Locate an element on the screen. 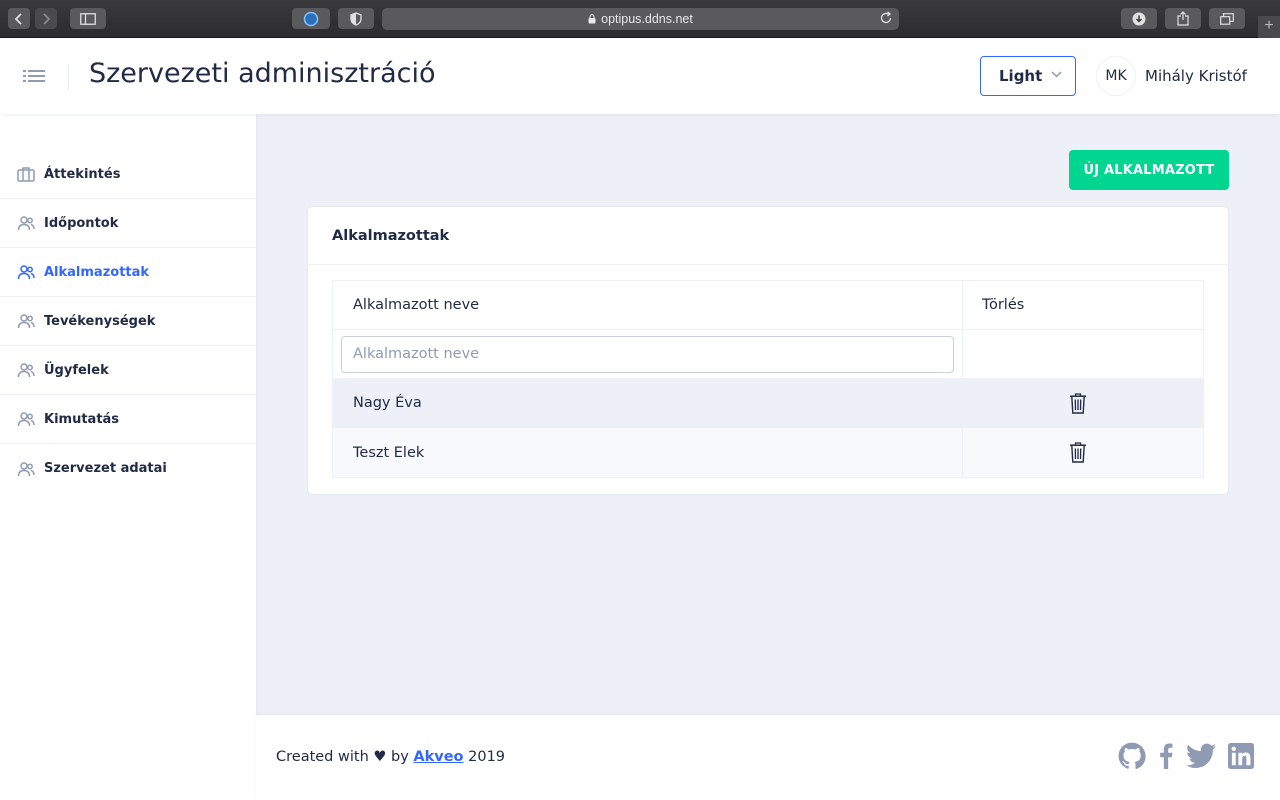 The height and width of the screenshot is (800, 1280). akveo-link: Akveo is located at coordinates (438, 757).